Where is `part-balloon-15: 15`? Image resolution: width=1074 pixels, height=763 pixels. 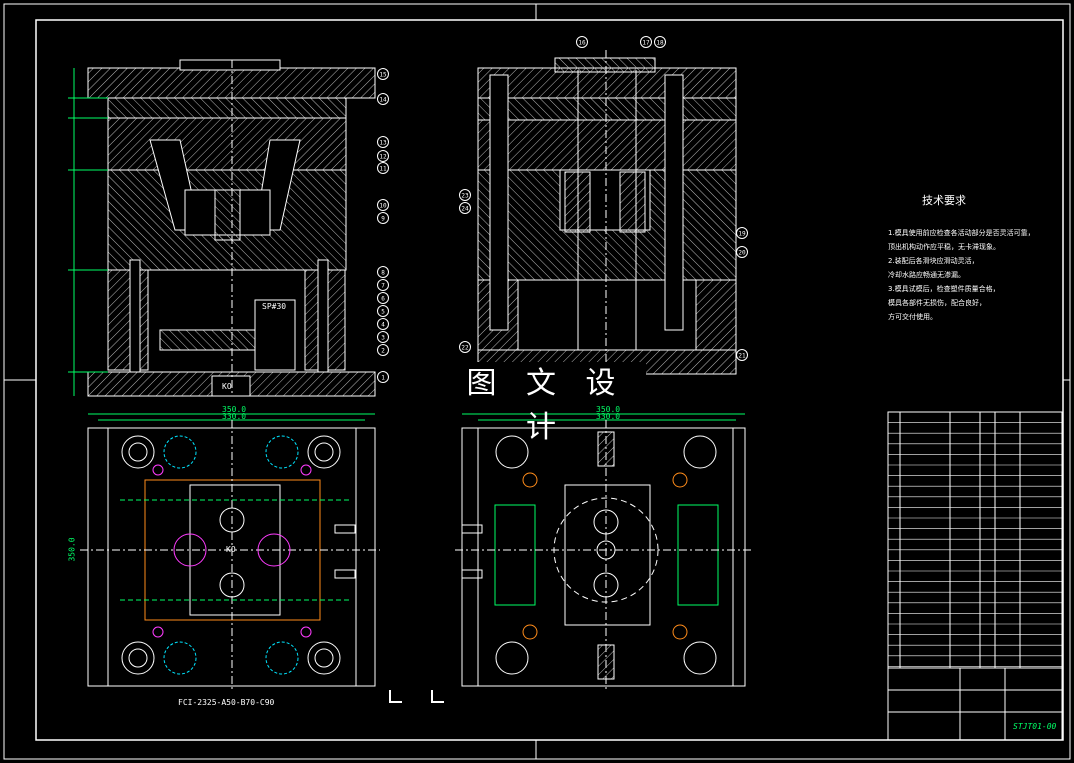 part-balloon-15: 15 is located at coordinates (383, 74).